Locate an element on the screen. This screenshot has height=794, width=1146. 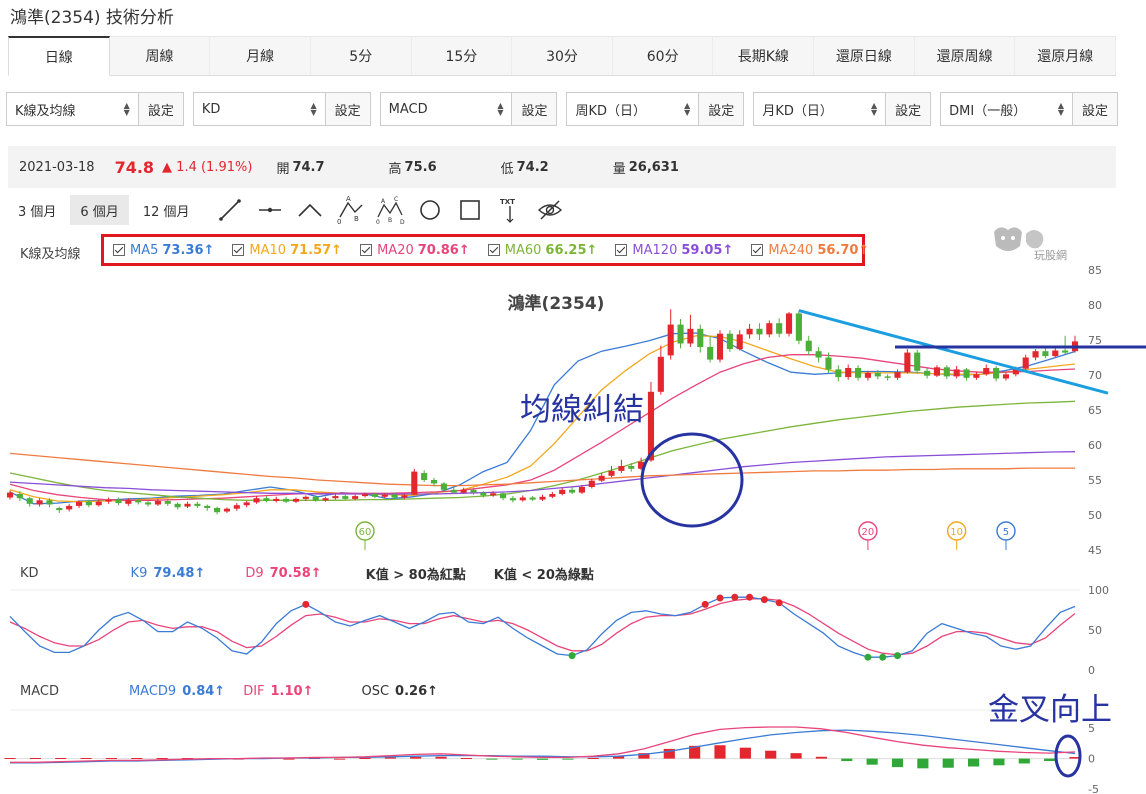
k9-label: K9 is located at coordinates (139, 573).